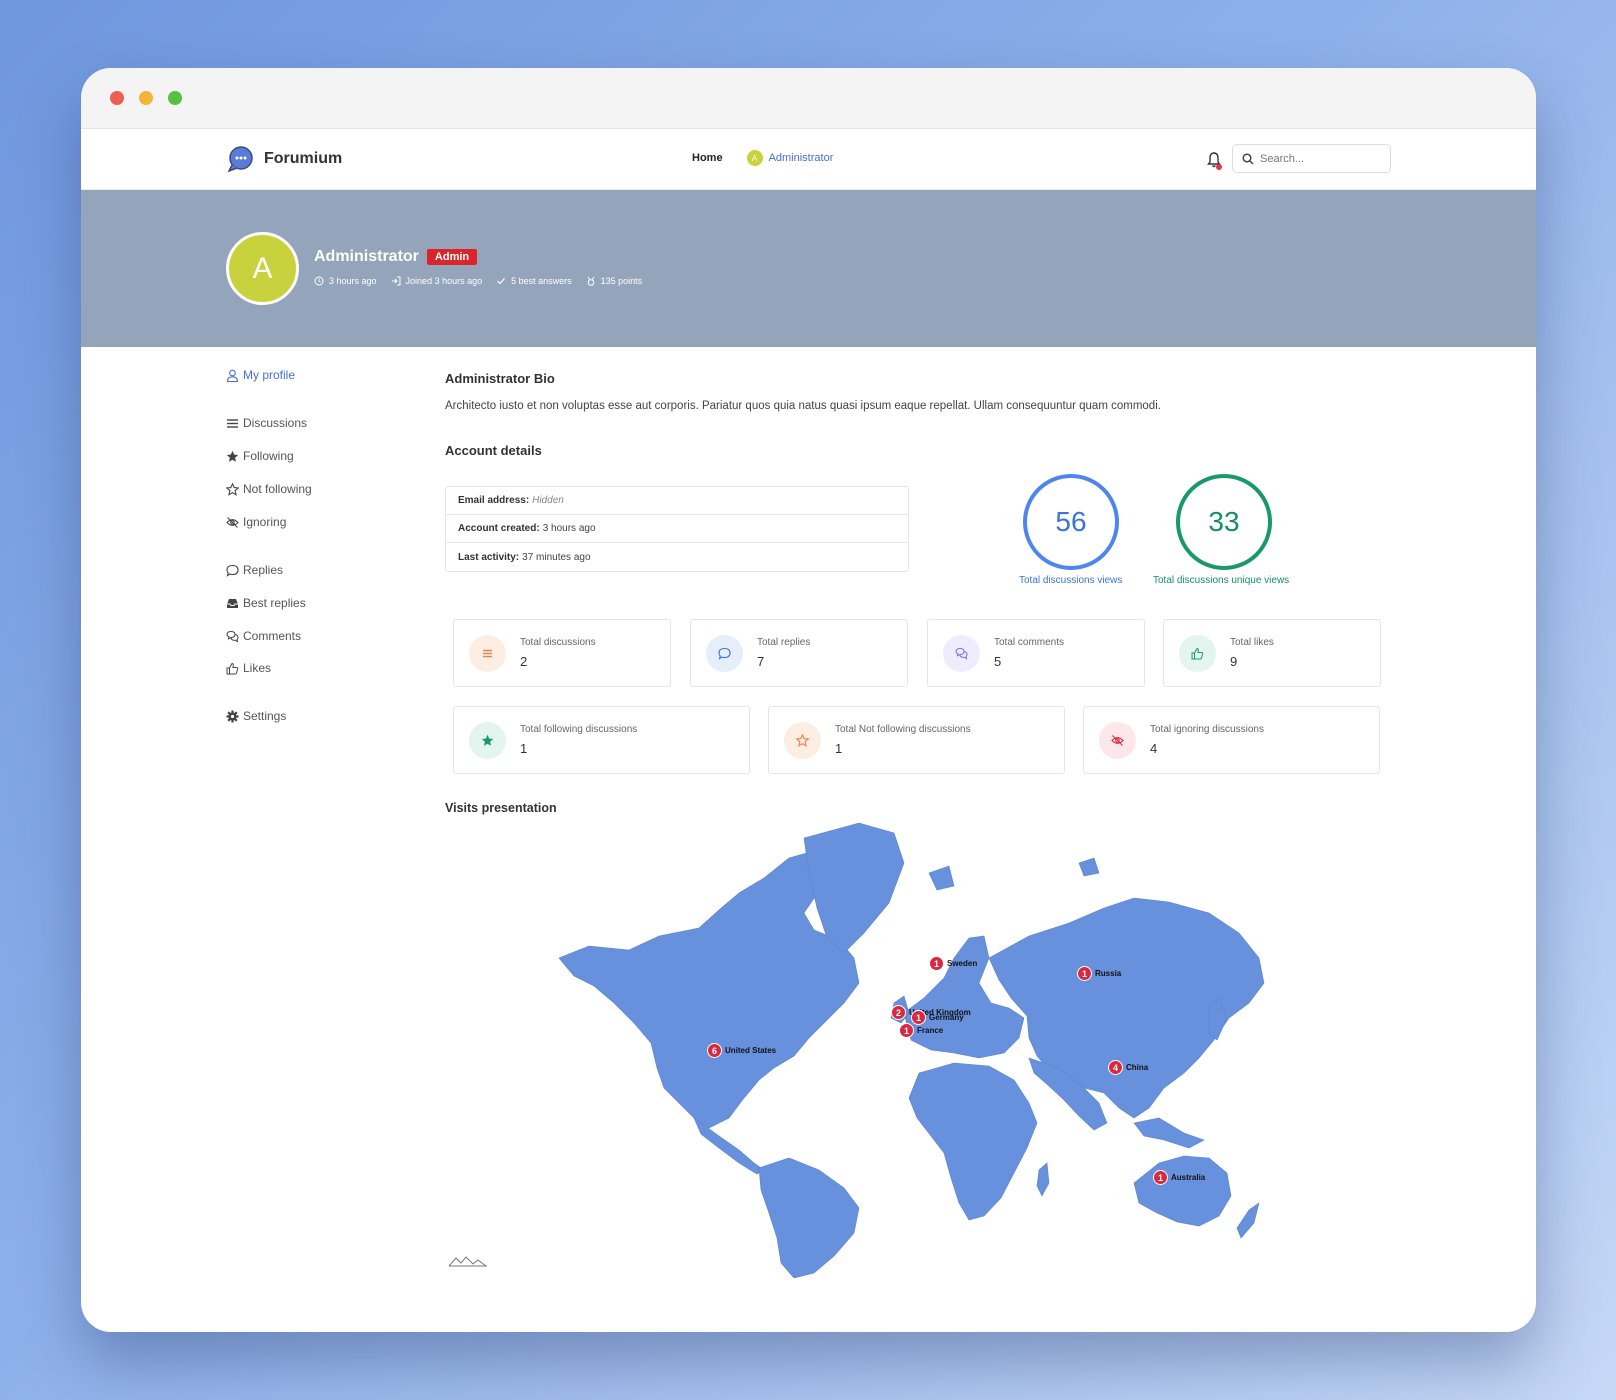 Image resolution: width=1616 pixels, height=1400 pixels. What do you see at coordinates (272, 636) in the screenshot?
I see `sidebar-item-label: Comments` at bounding box center [272, 636].